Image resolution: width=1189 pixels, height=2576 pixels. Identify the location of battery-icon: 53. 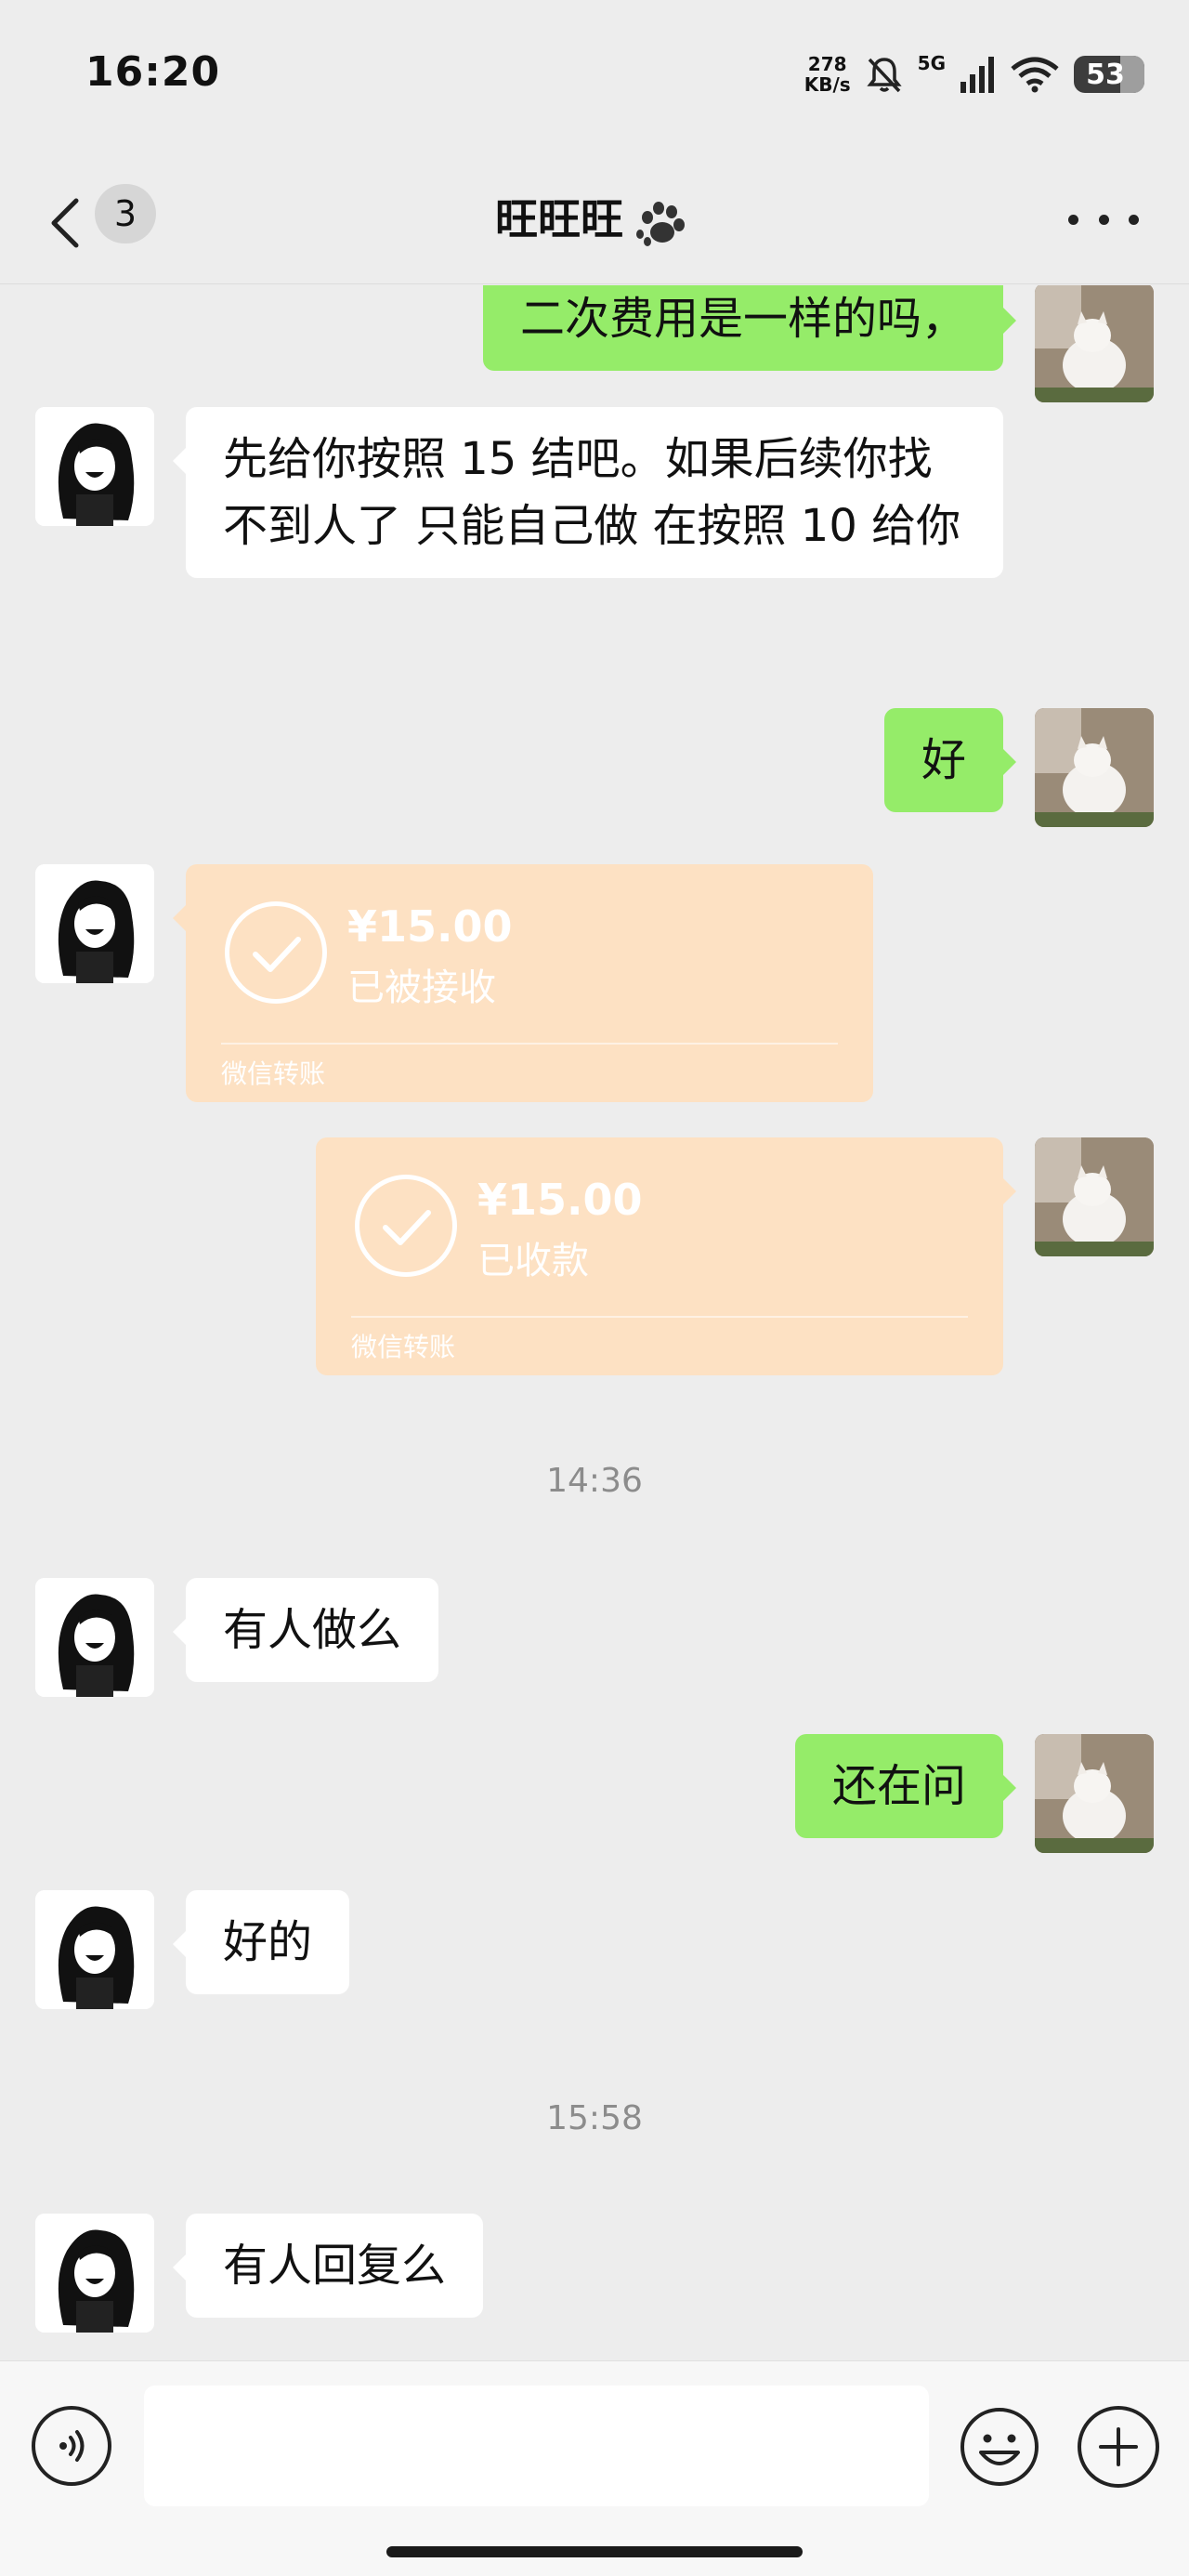
(1109, 74).